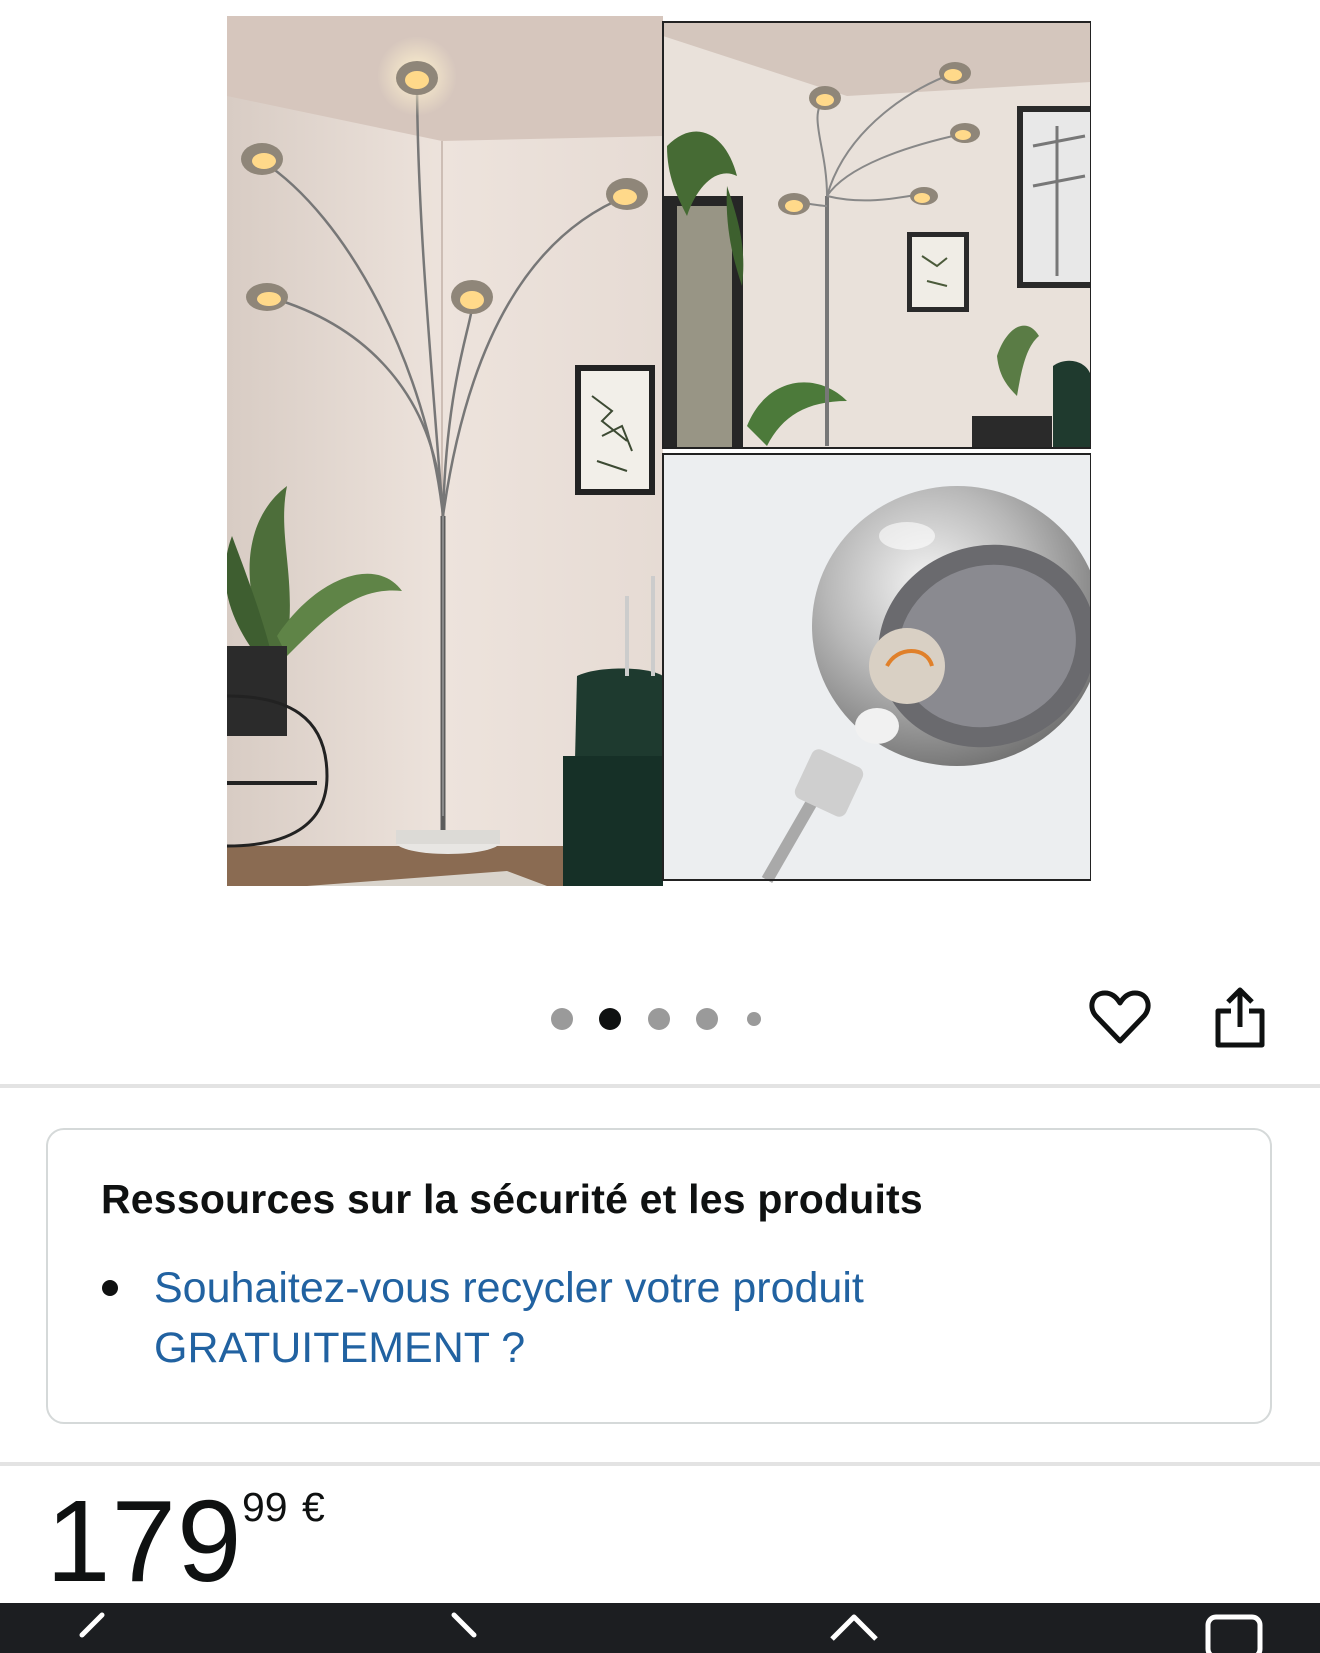 This screenshot has width=1320, height=1653. Describe the element at coordinates (876, 235) in the screenshot. I see `room-corner-photo` at that location.